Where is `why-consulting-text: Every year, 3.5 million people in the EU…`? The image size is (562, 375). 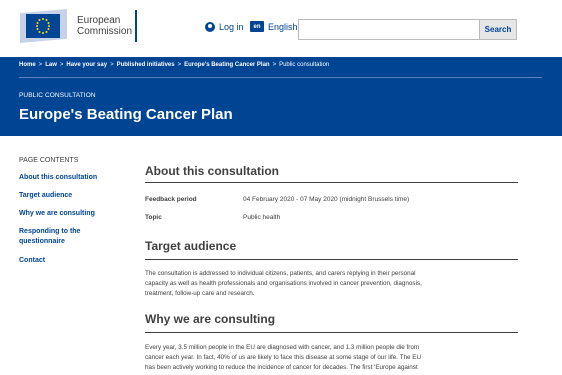
why-consulting-text: Every year, 3.5 million people in the EU… is located at coordinates (310, 358).